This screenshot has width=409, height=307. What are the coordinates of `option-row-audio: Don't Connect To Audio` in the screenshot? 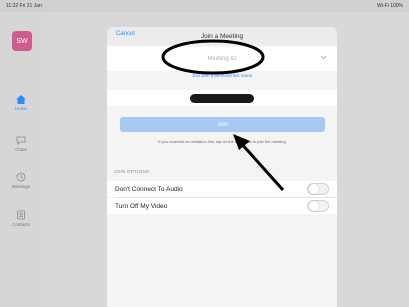 It's located at (222, 189).